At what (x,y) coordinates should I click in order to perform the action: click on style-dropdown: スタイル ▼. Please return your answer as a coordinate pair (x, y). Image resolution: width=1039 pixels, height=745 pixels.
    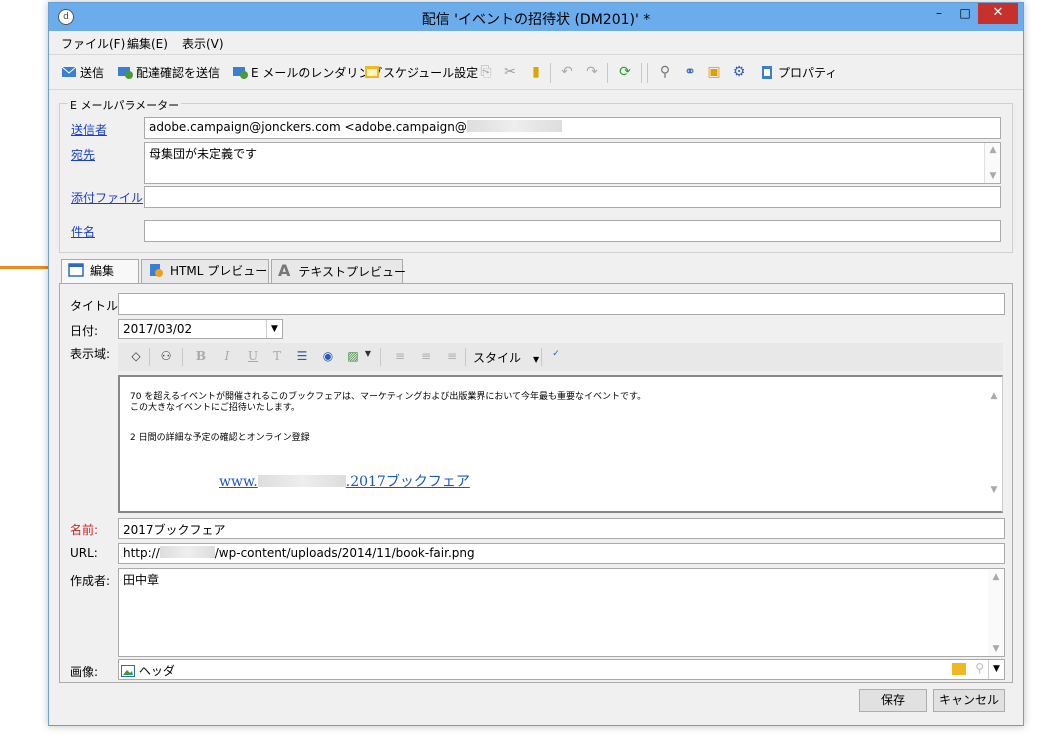
    Looking at the image, I should click on (506, 357).